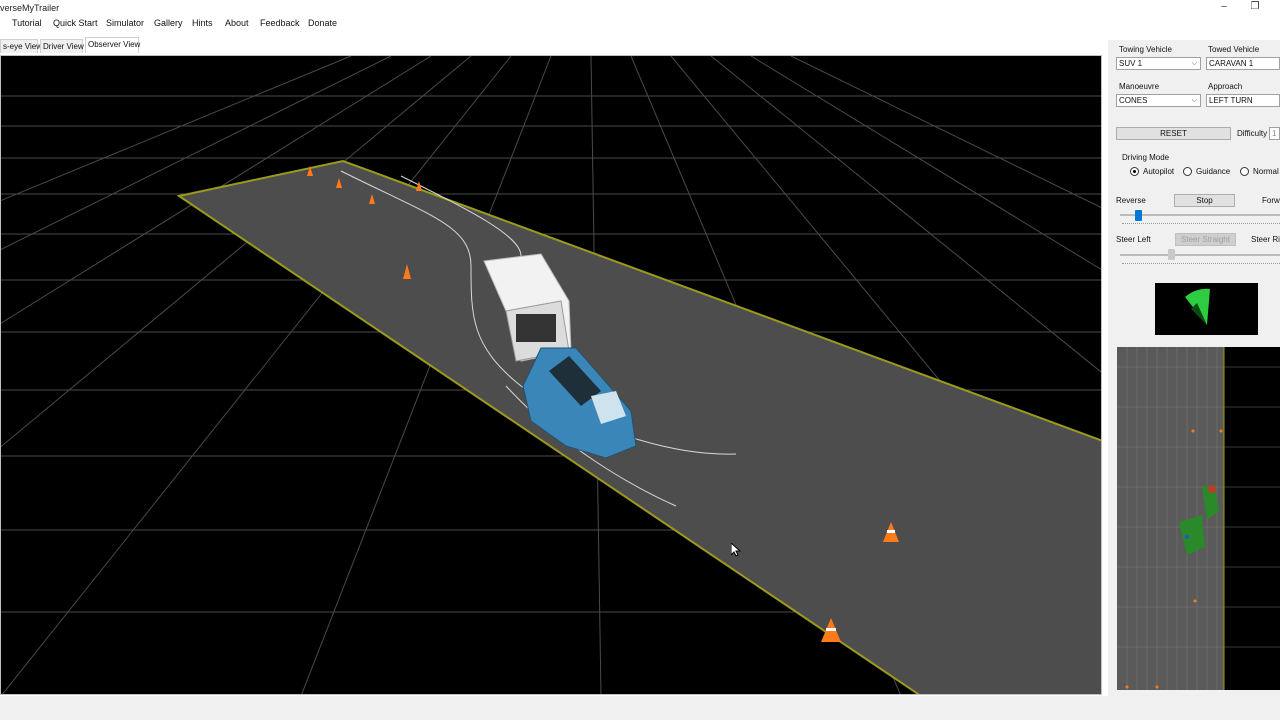 The width and height of the screenshot is (1280, 720). What do you see at coordinates (1244, 171) in the screenshot?
I see `normal-radio` at bounding box center [1244, 171].